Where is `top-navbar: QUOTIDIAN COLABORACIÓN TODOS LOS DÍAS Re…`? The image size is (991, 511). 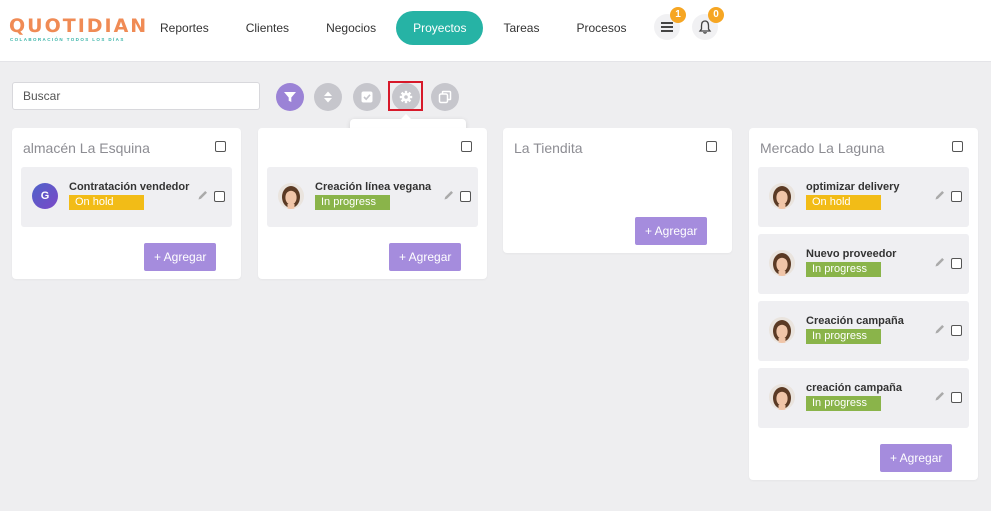 top-navbar: QUOTIDIAN COLABORACIÓN TODOS LOS DÍAS Re… is located at coordinates (495, 31).